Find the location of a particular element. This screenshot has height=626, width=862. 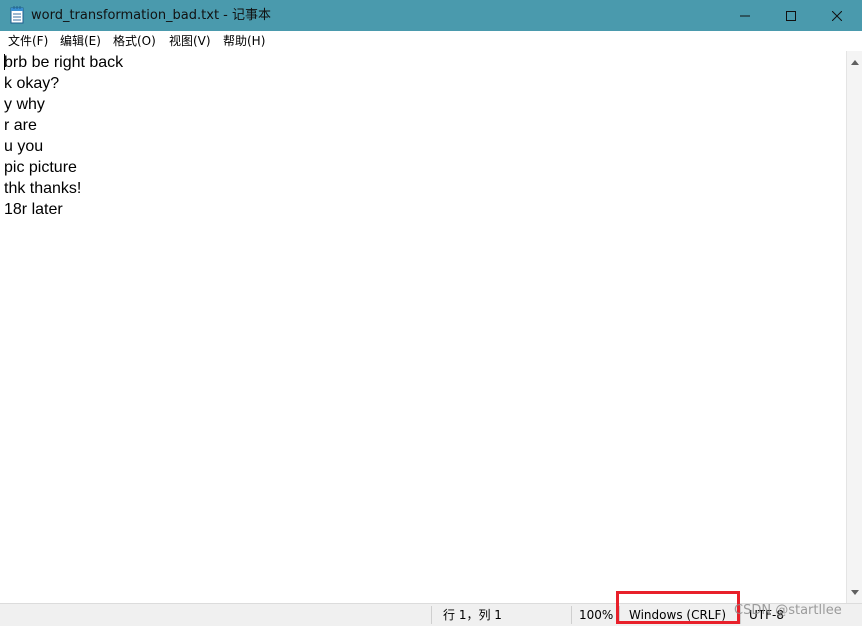

menu-file: 文件(F) is located at coordinates (28, 41).